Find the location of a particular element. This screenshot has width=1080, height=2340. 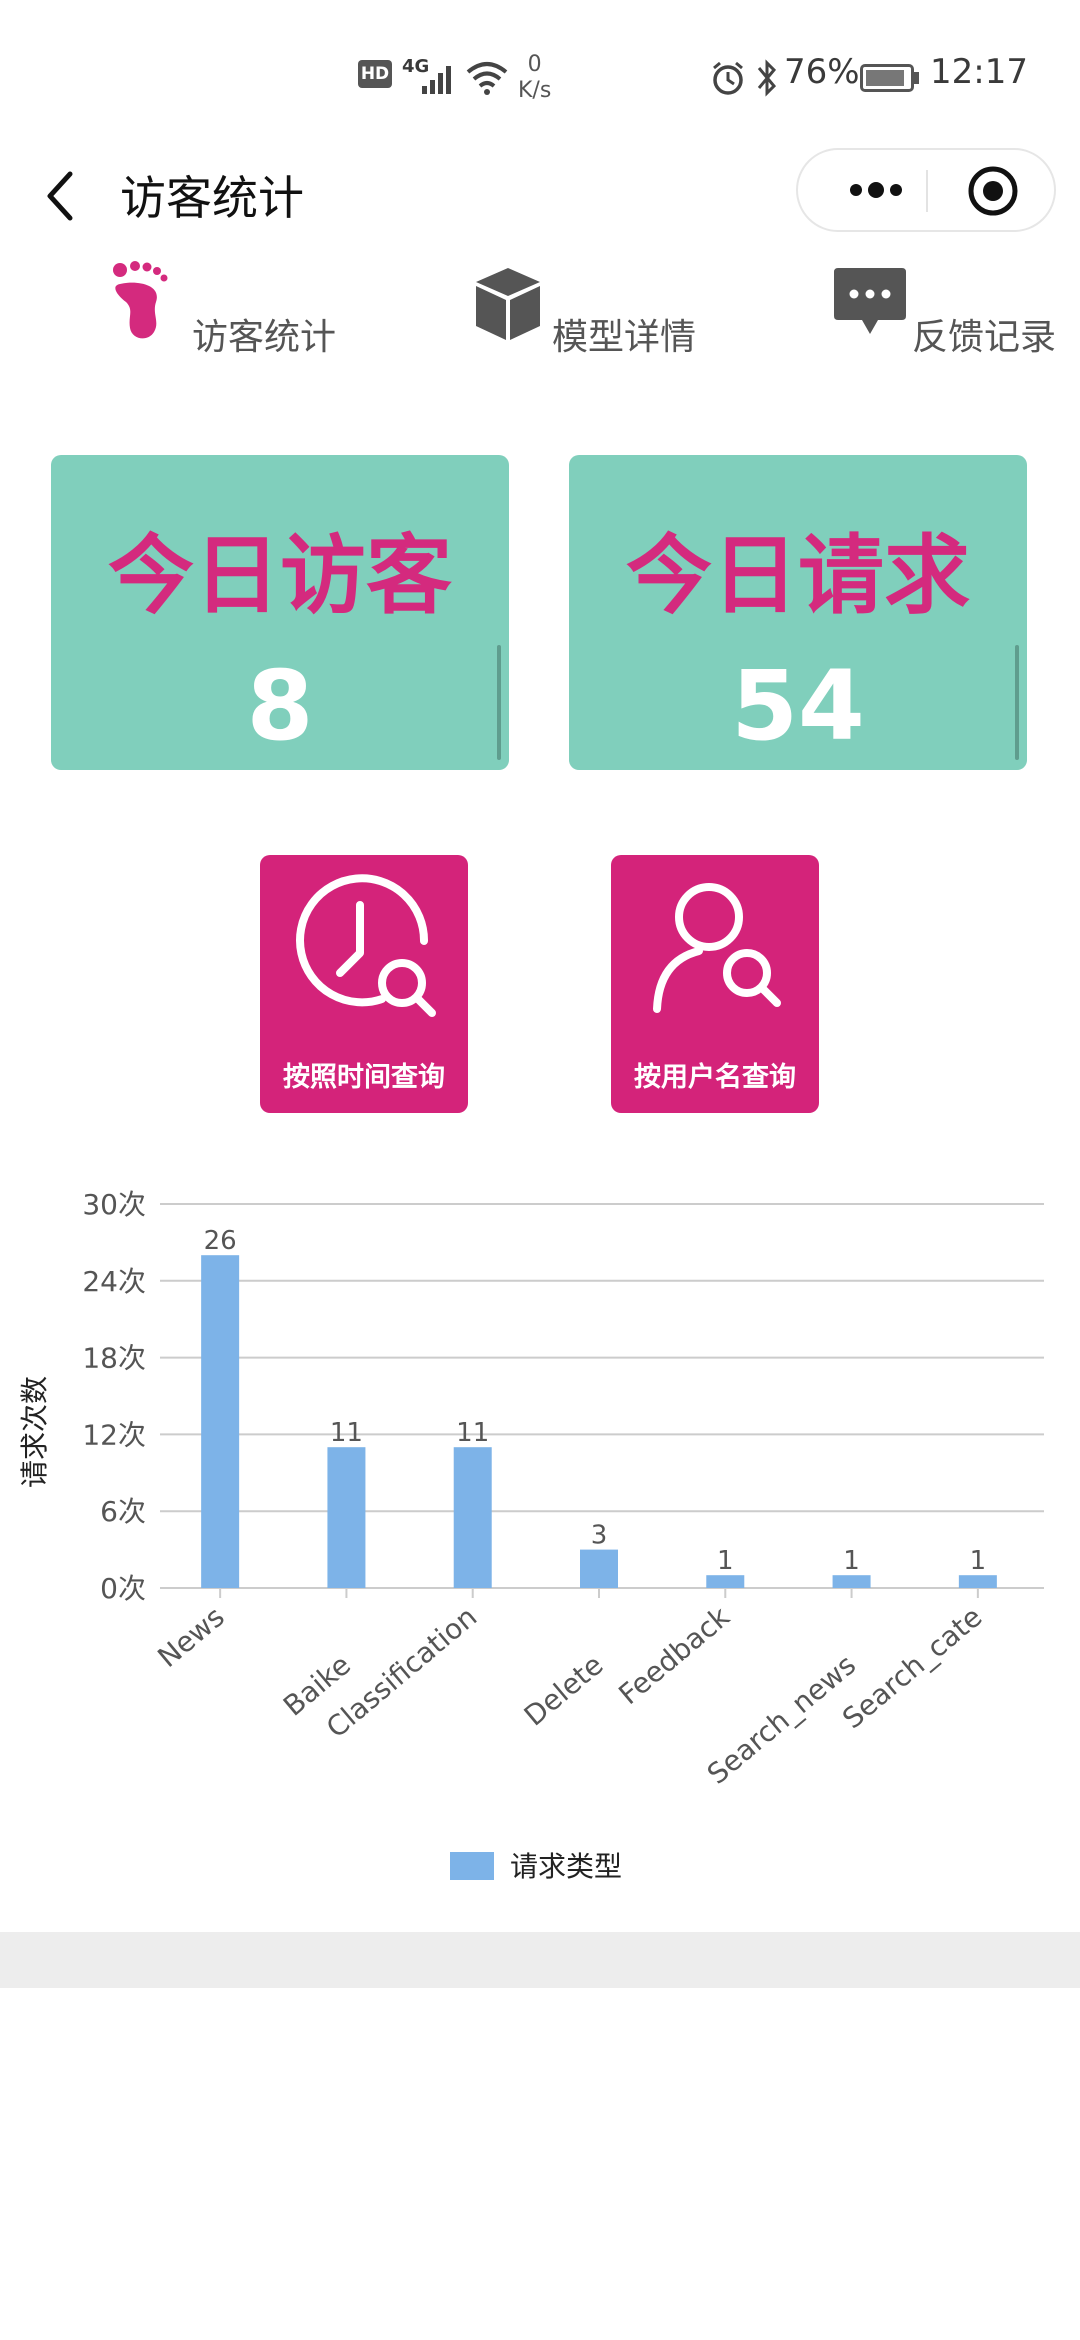

footprint-icon is located at coordinates (140, 300).